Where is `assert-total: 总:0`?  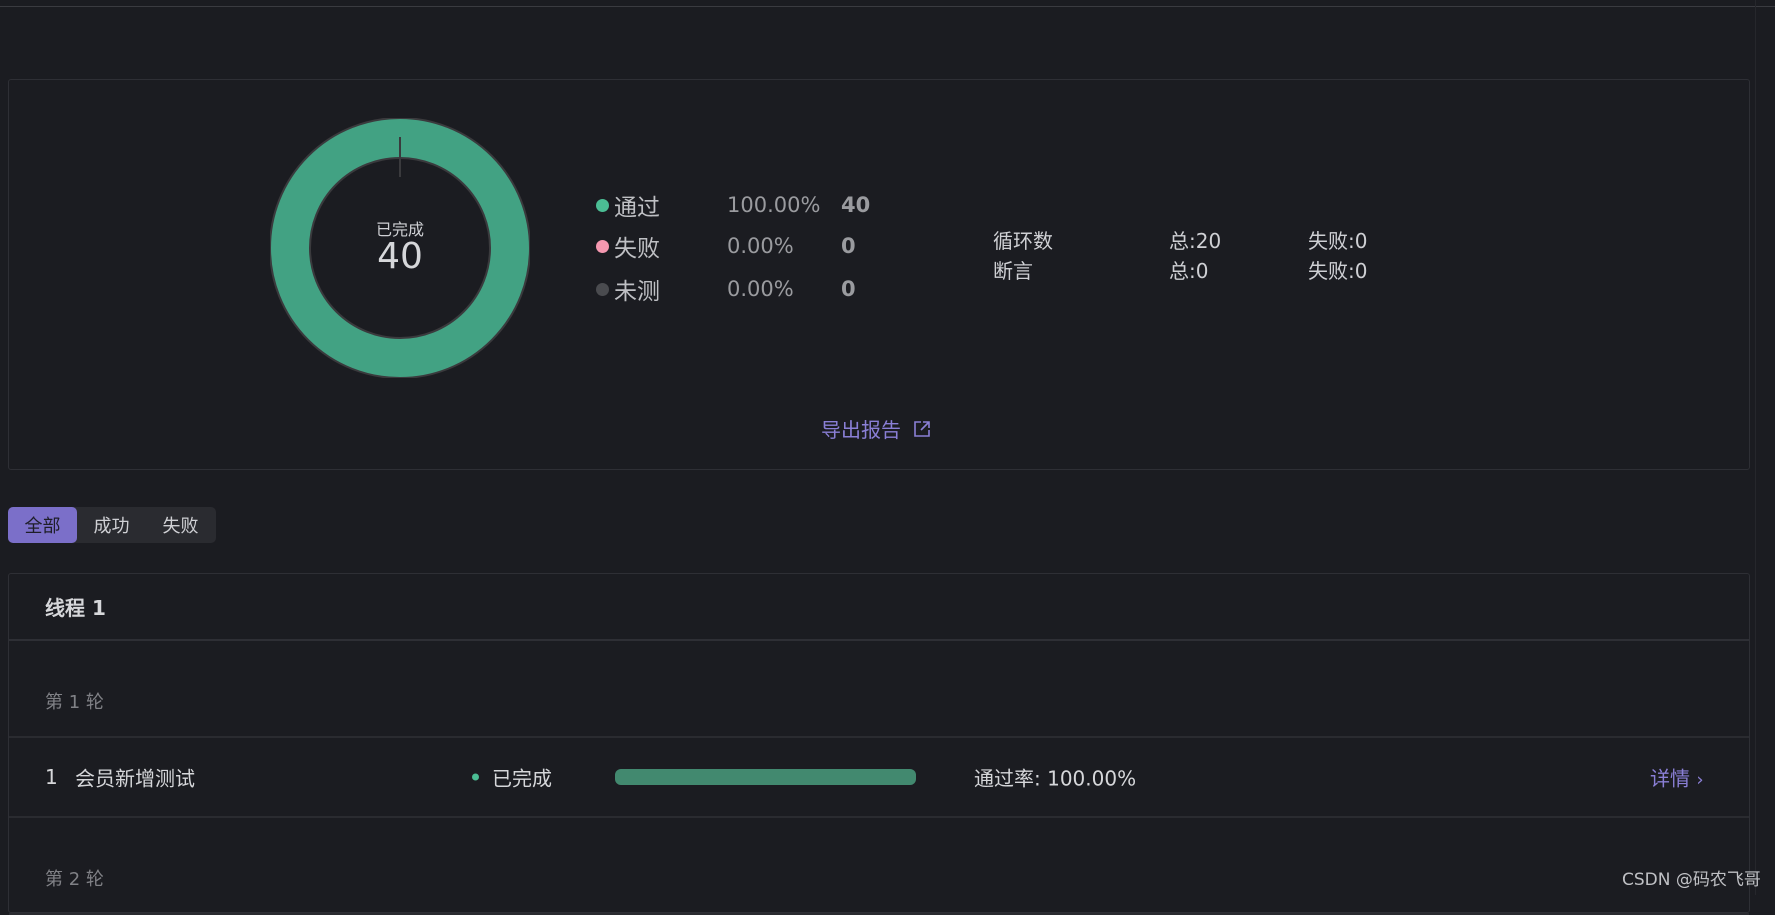
assert-total: 总:0 is located at coordinates (1189, 271).